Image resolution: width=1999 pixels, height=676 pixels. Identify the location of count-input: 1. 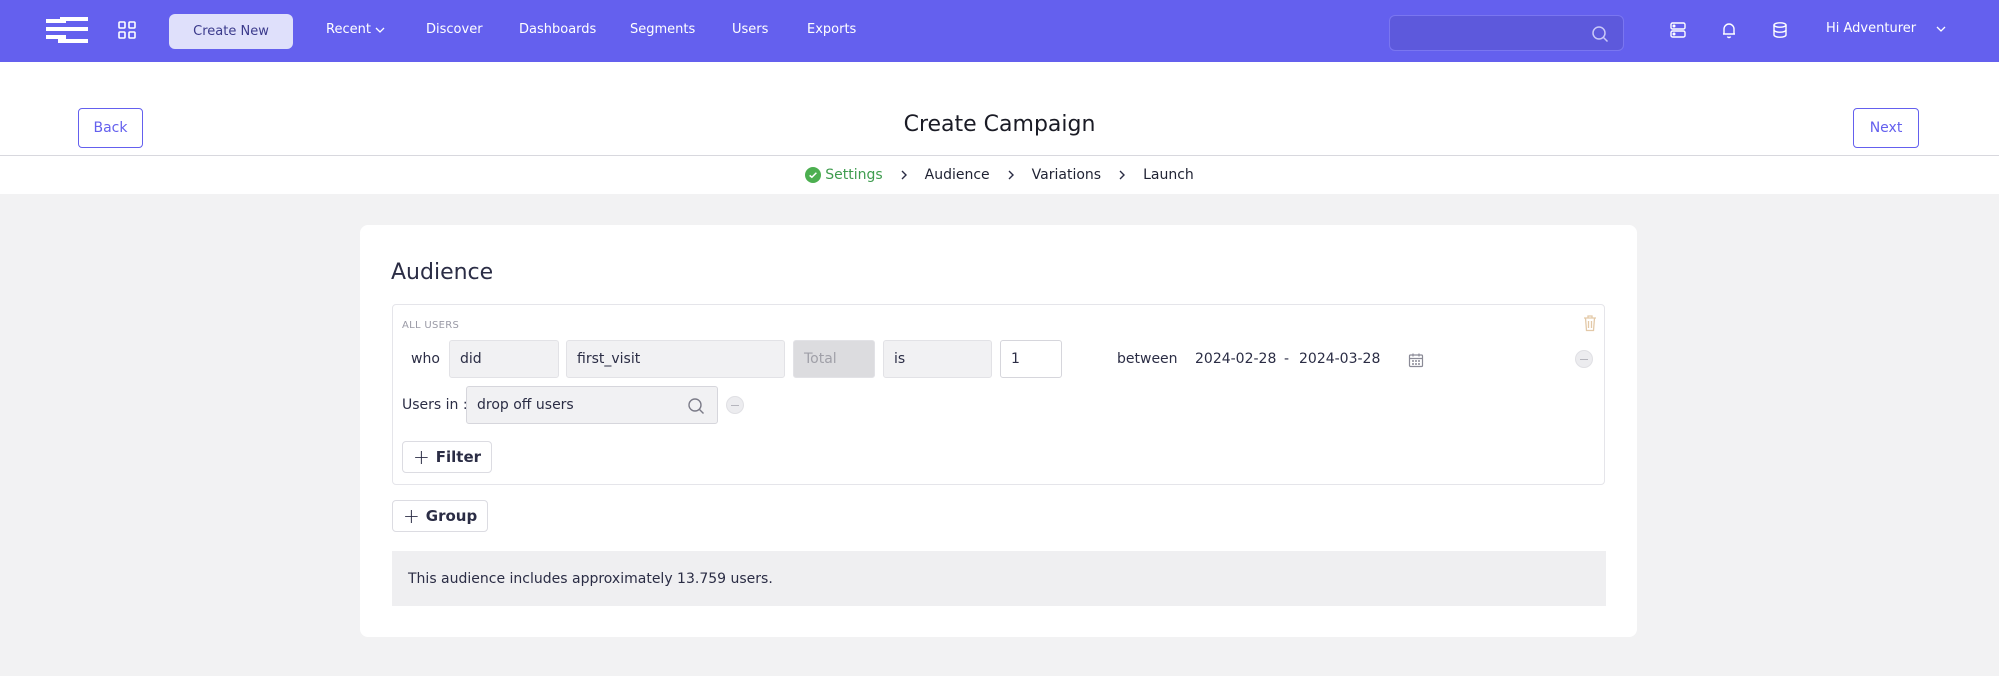
(1031, 359).